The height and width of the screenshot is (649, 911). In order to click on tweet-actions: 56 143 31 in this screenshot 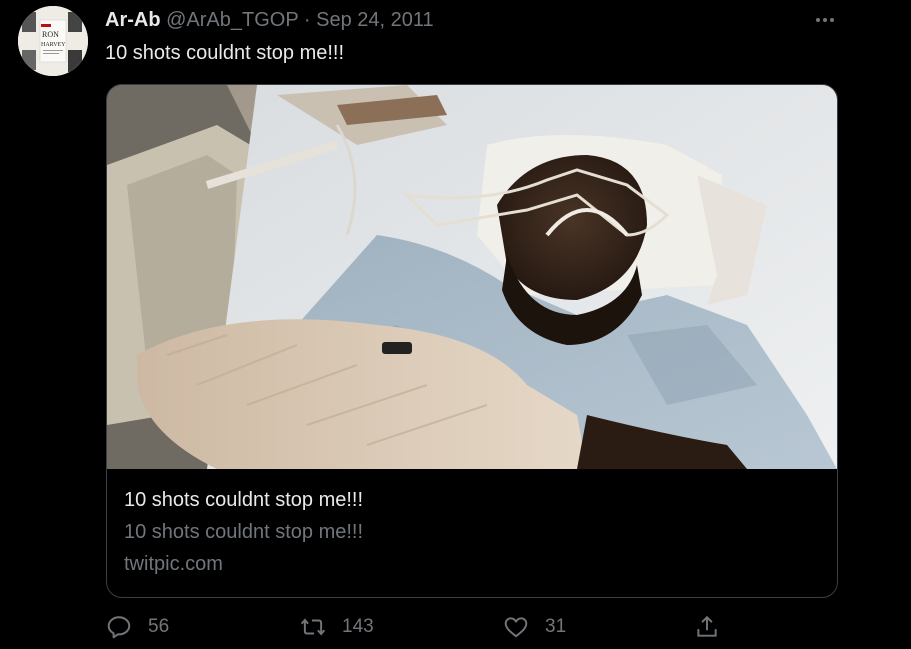, I will do `click(455, 630)`.